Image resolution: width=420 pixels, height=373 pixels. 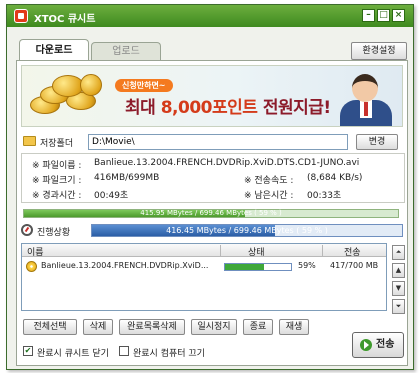 What do you see at coordinates (111, 196) in the screenshot?
I see `elapsed-value: 00:49초` at bounding box center [111, 196].